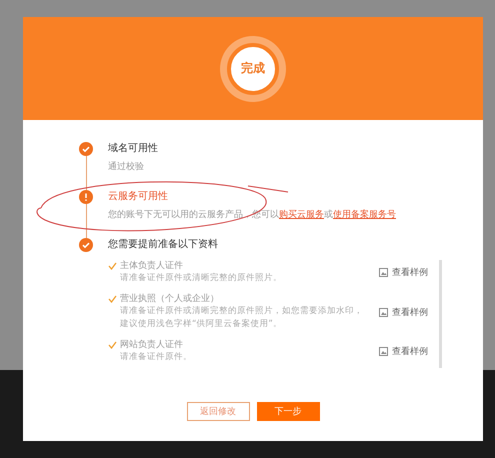  What do you see at coordinates (364, 215) in the screenshot?
I see `link: 使用备案服务号` at bounding box center [364, 215].